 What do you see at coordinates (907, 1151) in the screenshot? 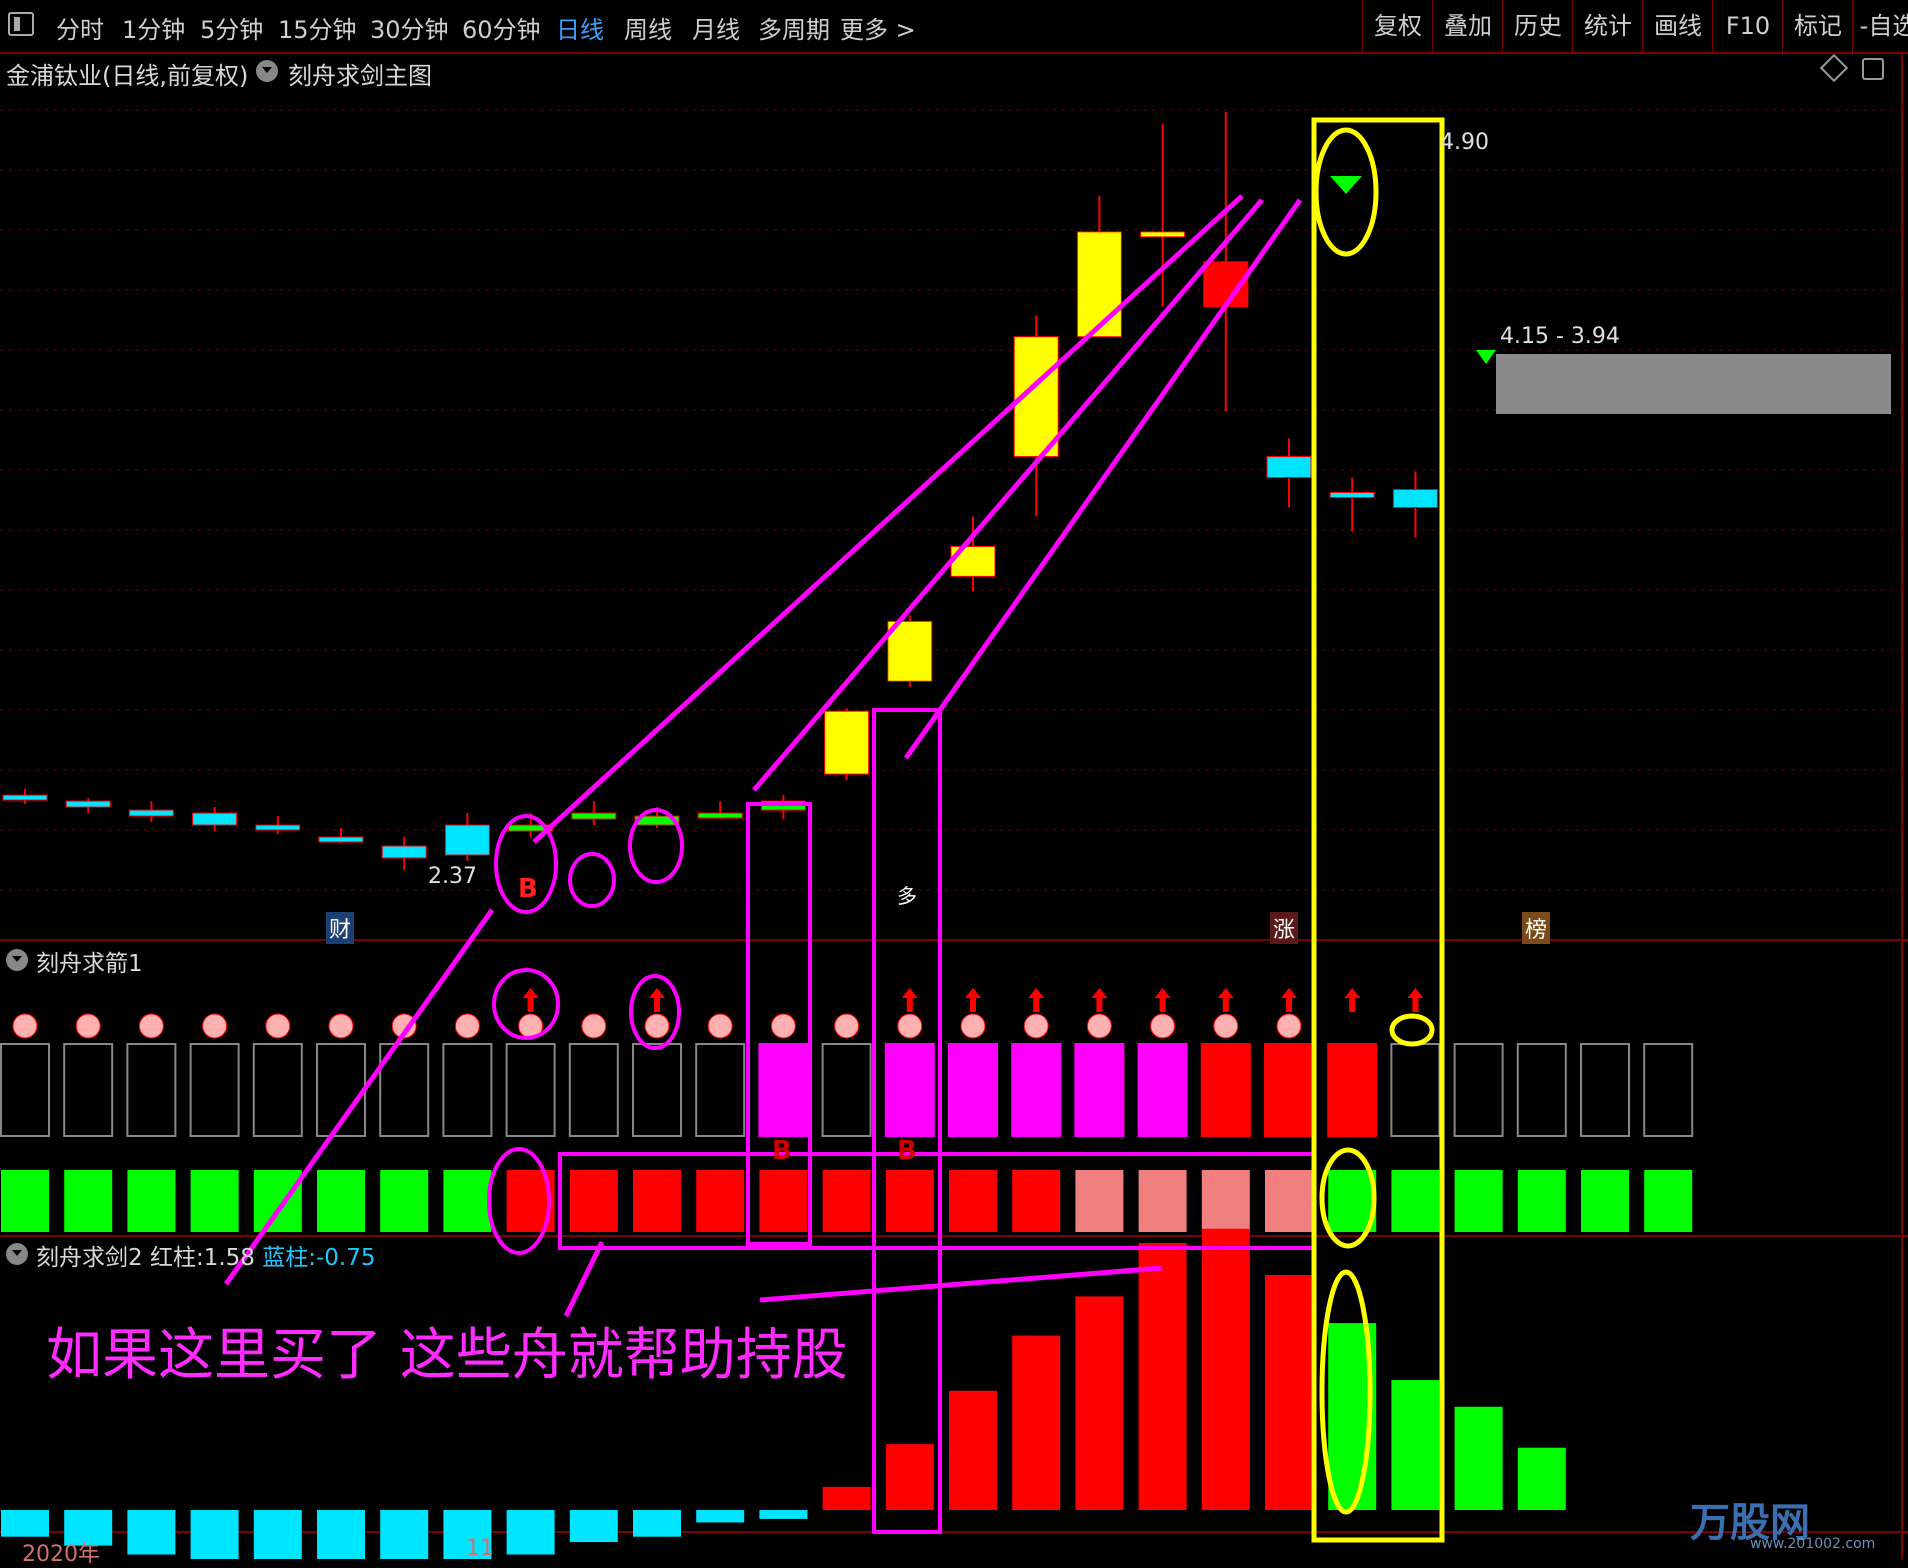
I see `sub1-b-label-2: B` at bounding box center [907, 1151].